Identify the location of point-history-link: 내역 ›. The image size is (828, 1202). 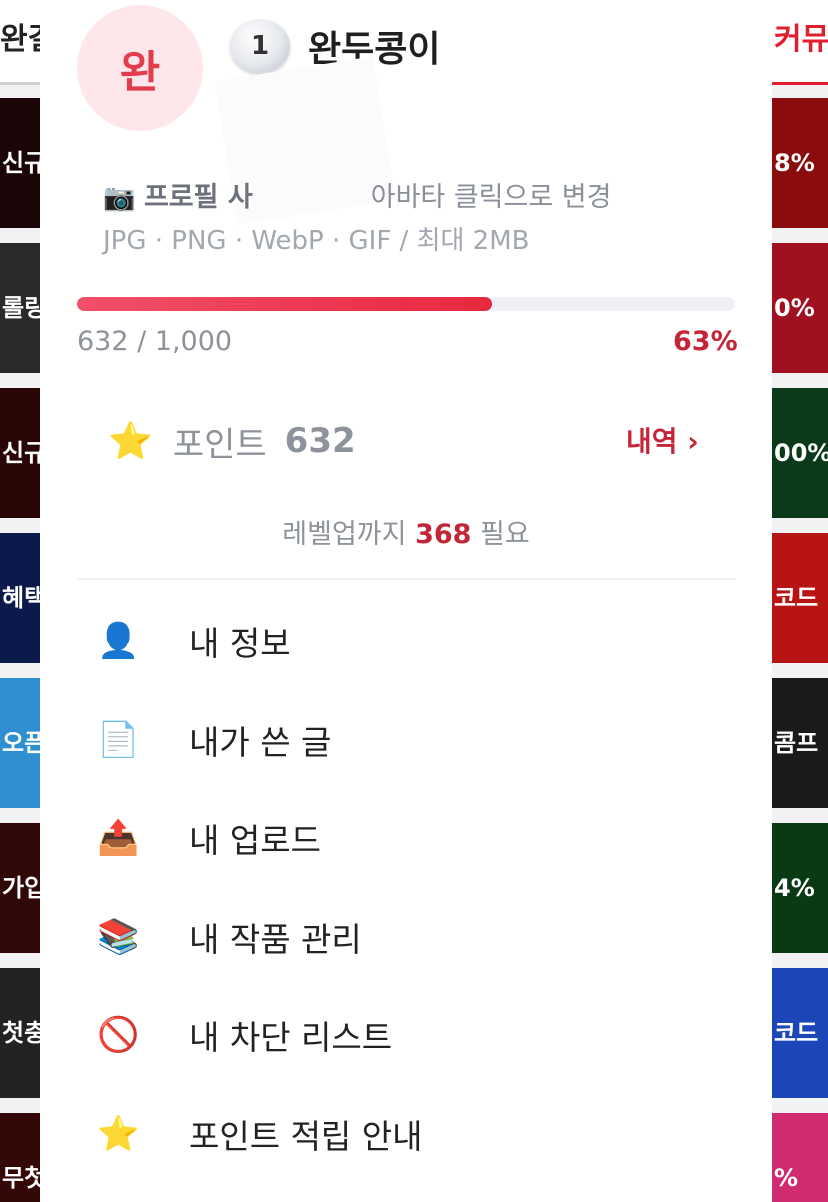
(662, 440).